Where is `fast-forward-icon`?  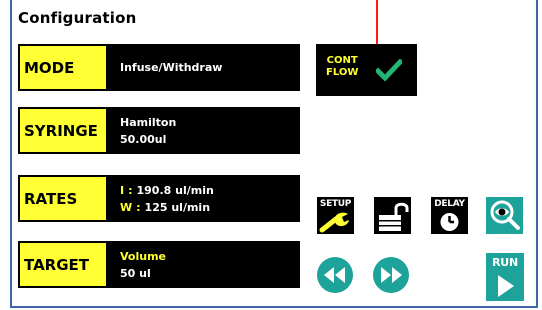
fast-forward-icon is located at coordinates (391, 275).